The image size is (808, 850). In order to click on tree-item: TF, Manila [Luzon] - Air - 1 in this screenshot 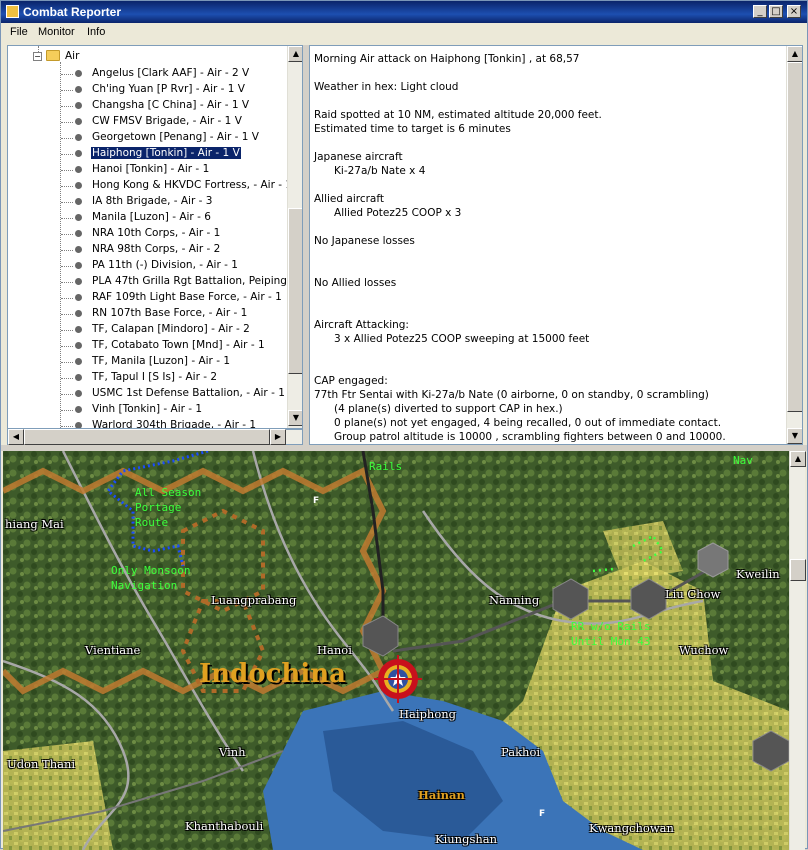, I will do `click(148, 362)`.